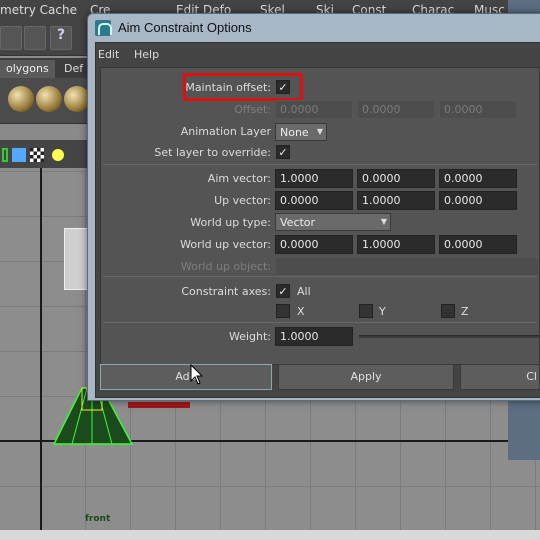 This screenshot has width=540, height=540. Describe the element at coordinates (314, 109) in the screenshot. I see `offset-x-field: 0.0000` at that location.